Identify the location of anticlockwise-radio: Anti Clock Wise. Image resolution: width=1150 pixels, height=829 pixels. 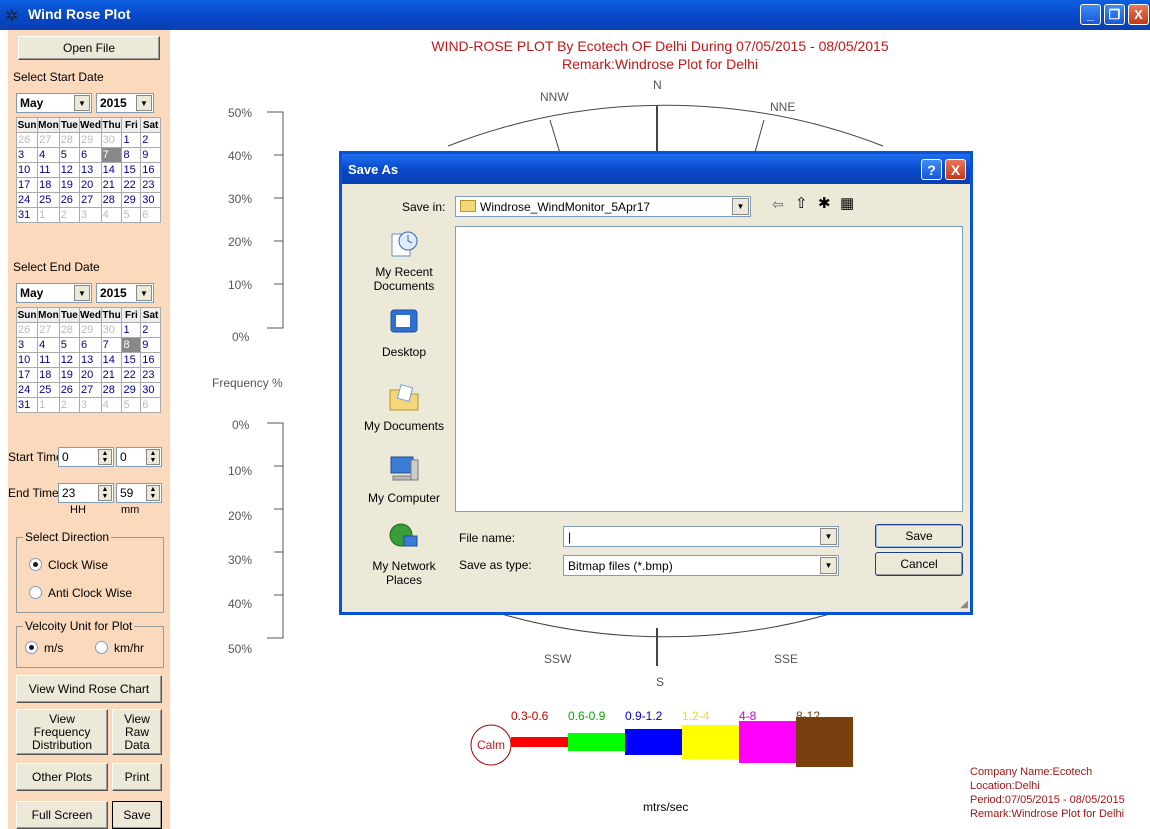
(80, 593).